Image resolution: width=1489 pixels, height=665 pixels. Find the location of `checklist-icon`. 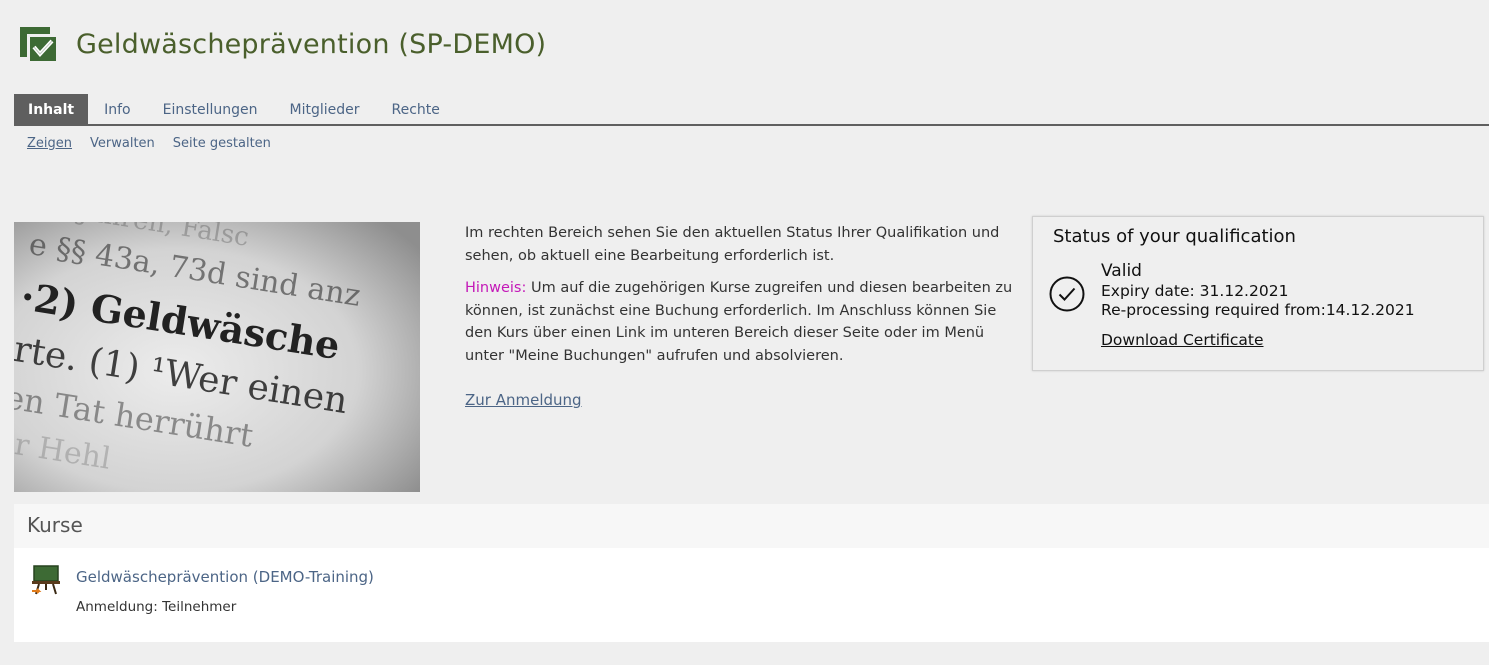

checklist-icon is located at coordinates (38, 44).